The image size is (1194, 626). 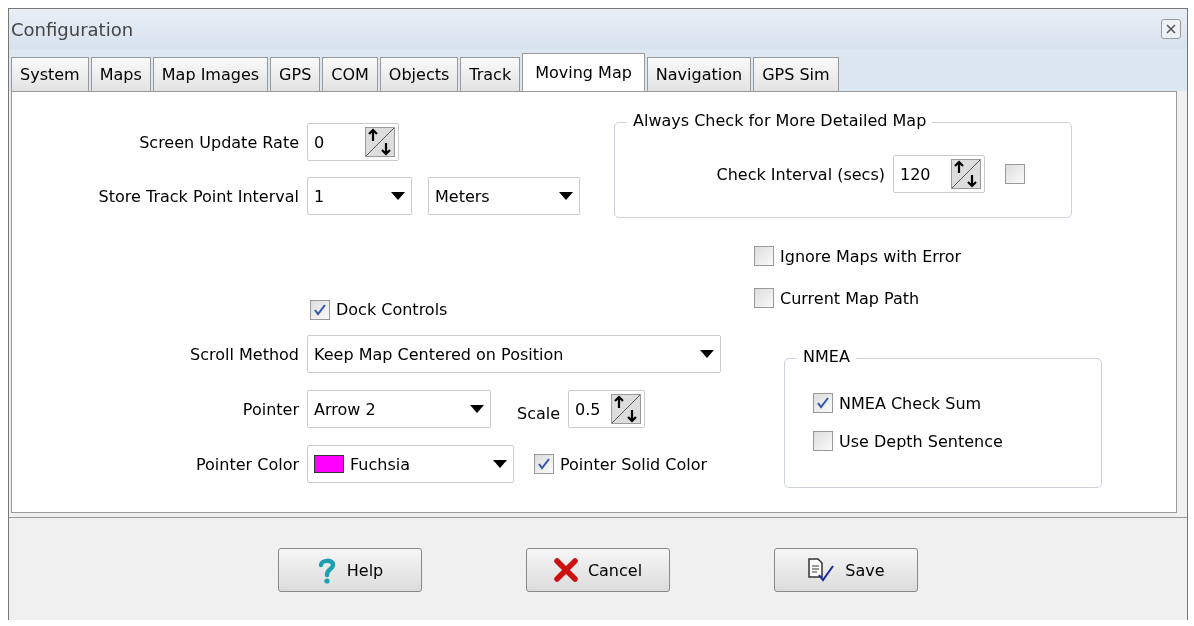 What do you see at coordinates (598, 570) in the screenshot?
I see `cancel-button: Cancel` at bounding box center [598, 570].